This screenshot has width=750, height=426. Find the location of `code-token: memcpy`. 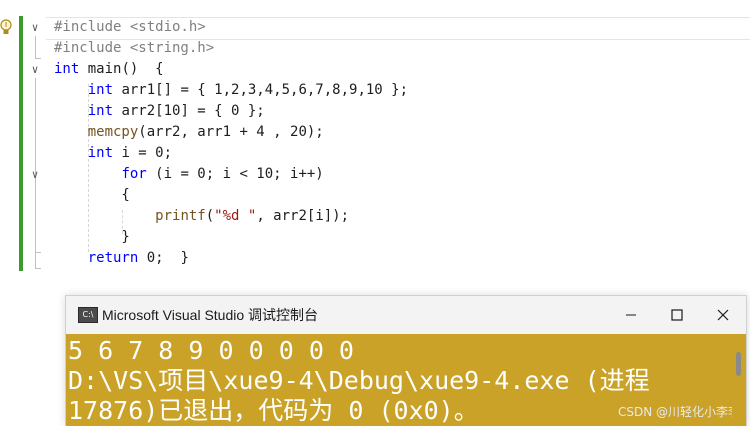

code-token: memcpy is located at coordinates (113, 132).